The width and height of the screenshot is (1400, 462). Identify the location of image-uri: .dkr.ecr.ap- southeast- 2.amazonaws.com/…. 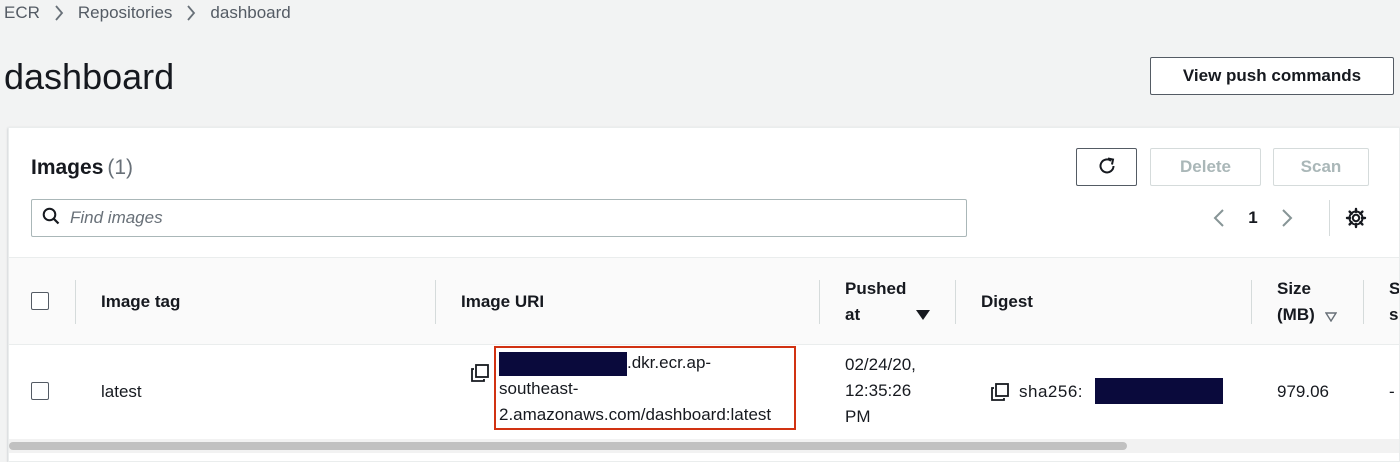
(649, 389).